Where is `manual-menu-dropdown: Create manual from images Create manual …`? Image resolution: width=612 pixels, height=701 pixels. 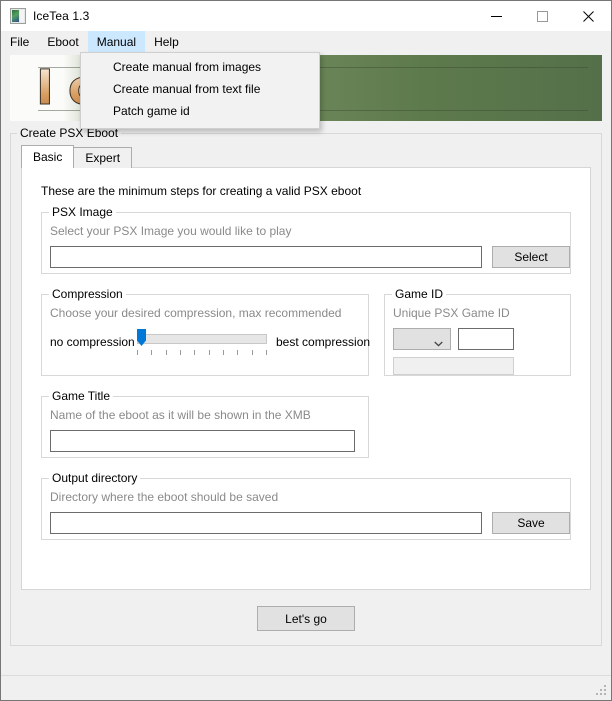 manual-menu-dropdown: Create manual from images Create manual … is located at coordinates (200, 90).